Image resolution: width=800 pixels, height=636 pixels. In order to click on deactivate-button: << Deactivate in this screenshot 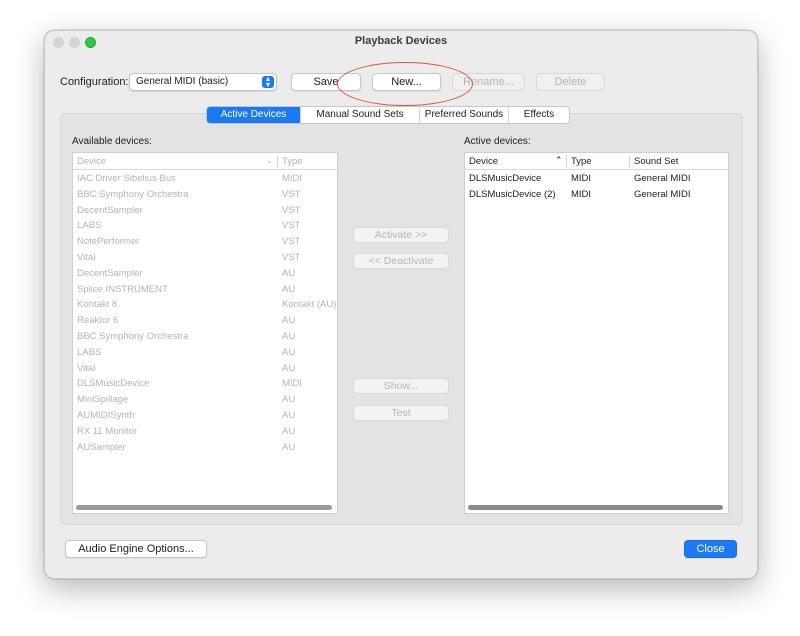, I will do `click(401, 261)`.